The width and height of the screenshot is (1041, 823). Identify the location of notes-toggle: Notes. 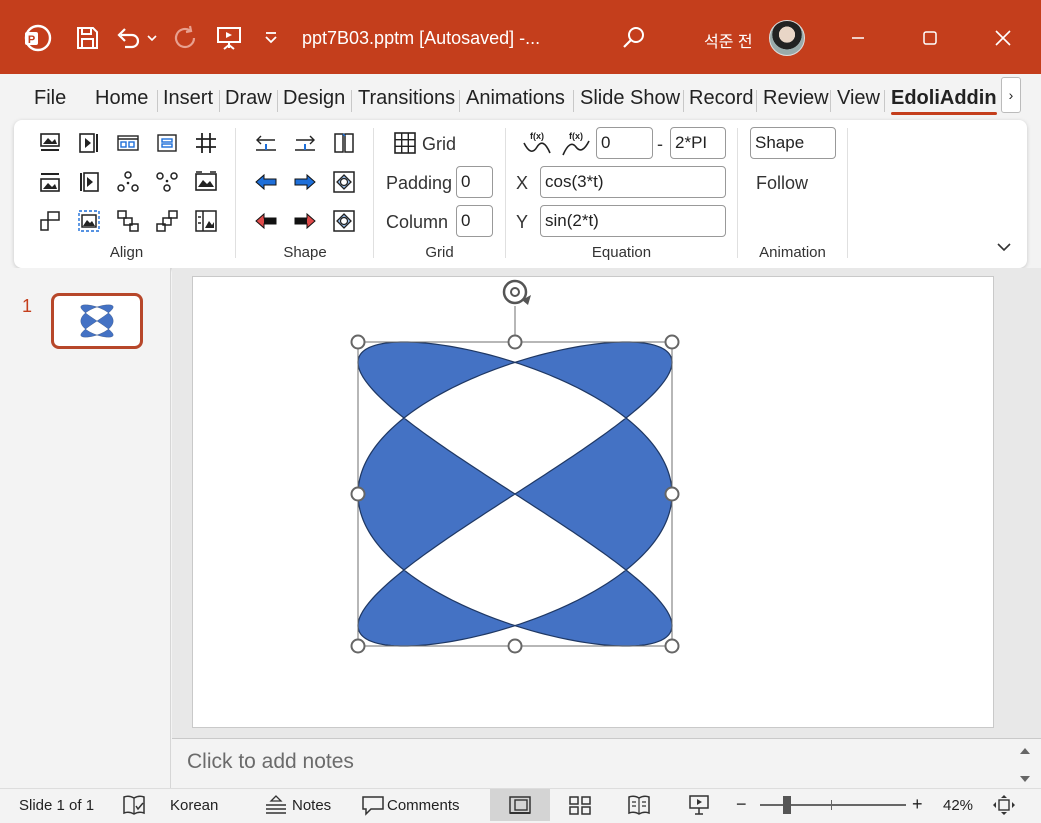
(311, 805).